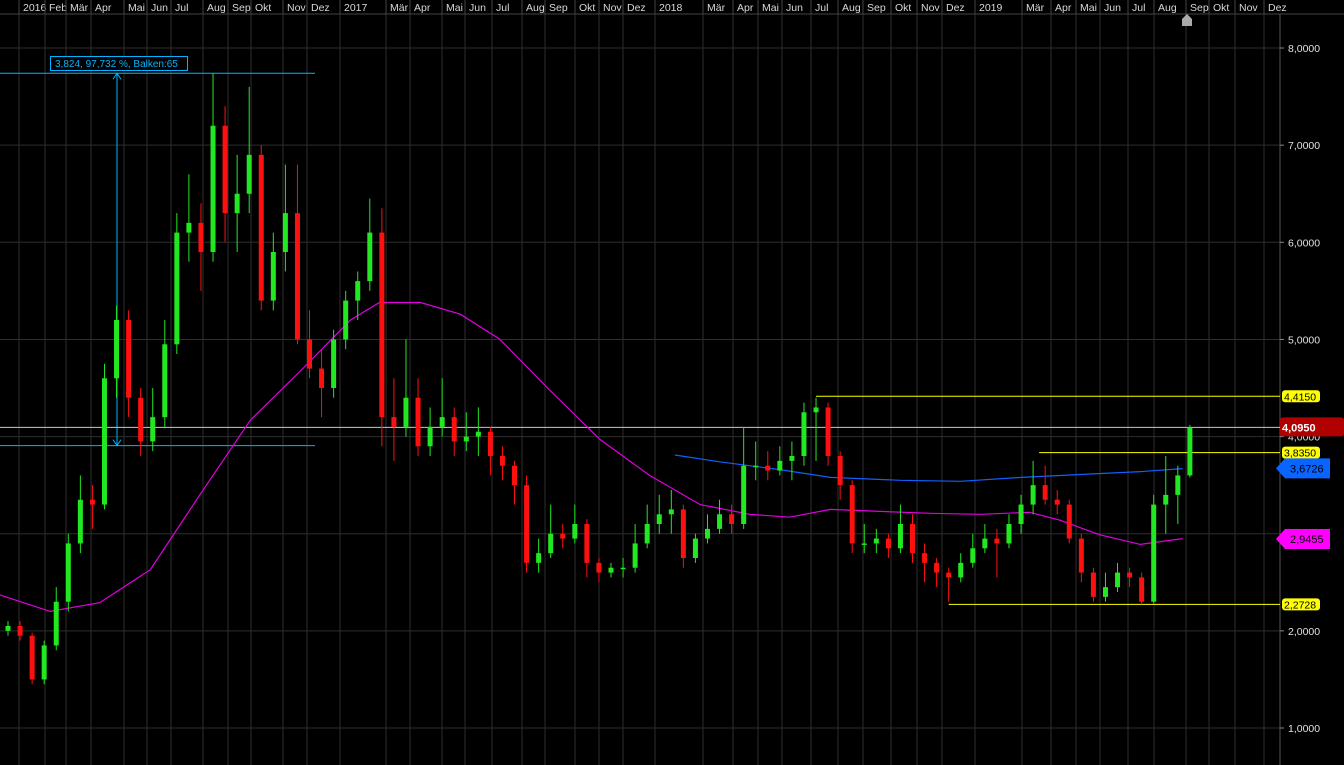 This screenshot has width=1344, height=765. Describe the element at coordinates (103, 8) in the screenshot. I see `time-axis-label: Apr` at that location.